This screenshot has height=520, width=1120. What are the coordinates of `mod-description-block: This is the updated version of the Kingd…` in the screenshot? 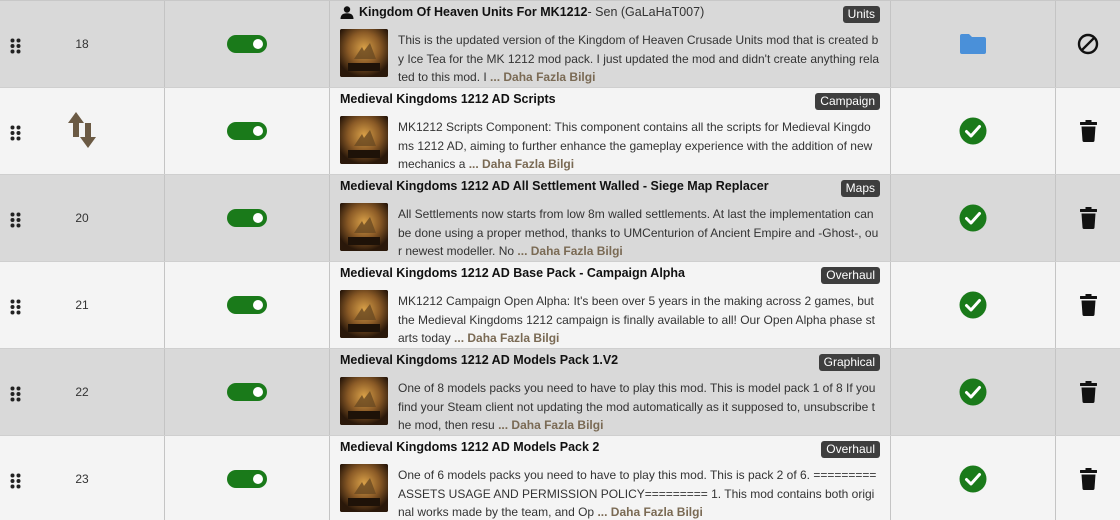 It's located at (639, 59).